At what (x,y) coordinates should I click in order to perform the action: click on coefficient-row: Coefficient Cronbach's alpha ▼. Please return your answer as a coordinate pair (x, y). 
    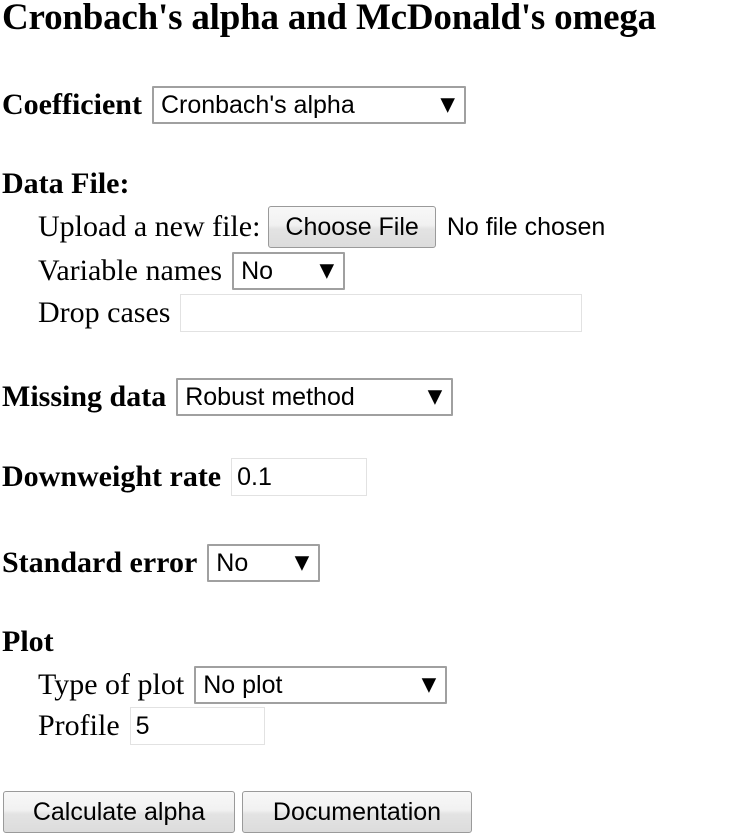
    Looking at the image, I should click on (234, 105).